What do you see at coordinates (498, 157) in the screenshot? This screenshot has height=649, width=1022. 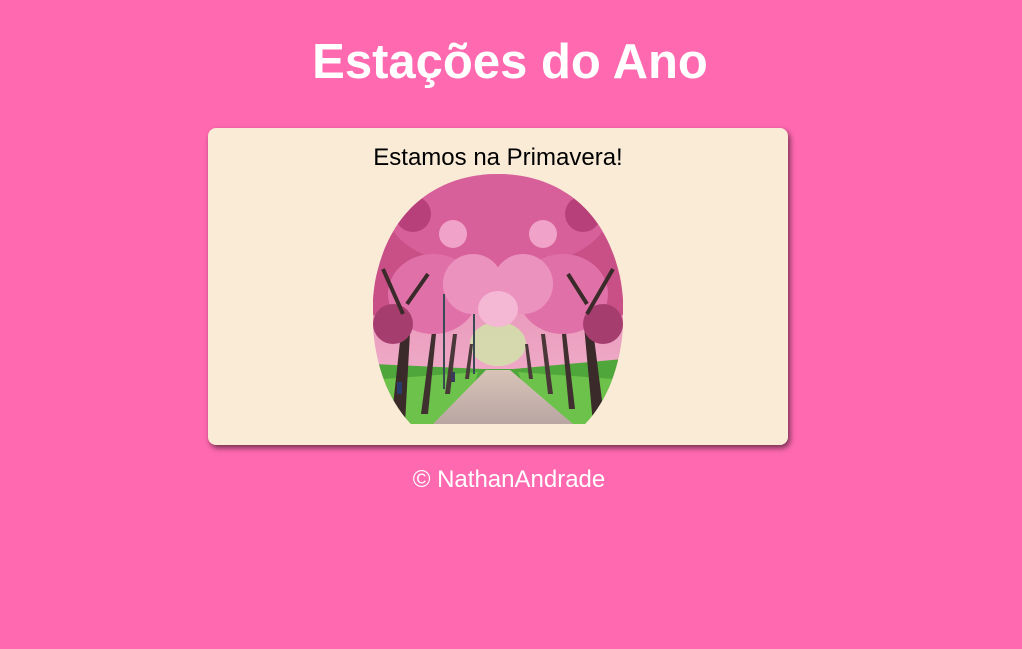 I see `season-message: Estamos na Primavera!` at bounding box center [498, 157].